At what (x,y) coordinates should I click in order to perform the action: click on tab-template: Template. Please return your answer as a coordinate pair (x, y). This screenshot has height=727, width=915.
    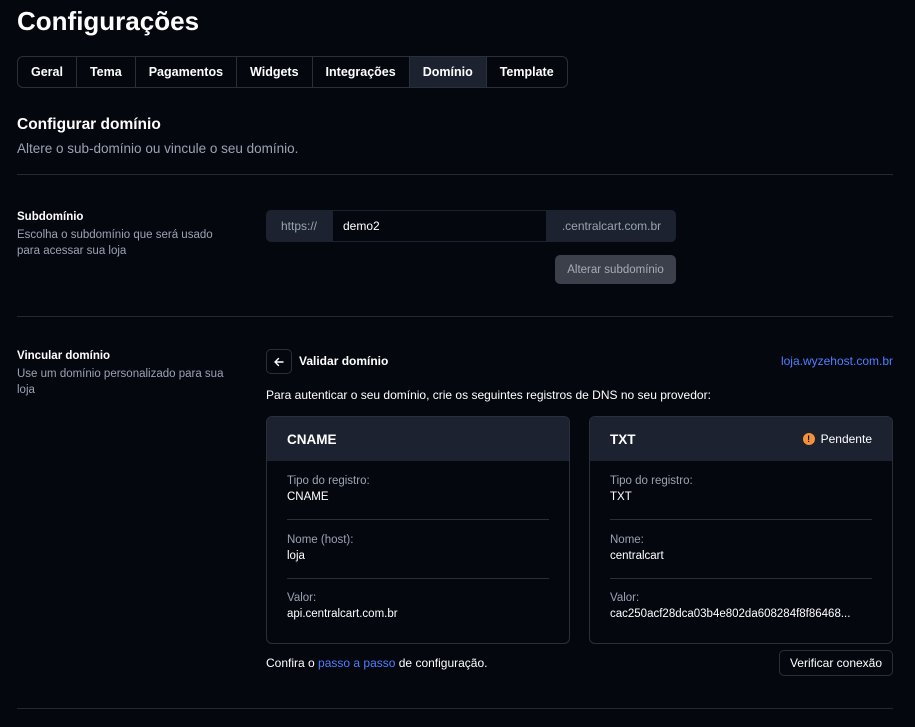
    Looking at the image, I should click on (527, 72).